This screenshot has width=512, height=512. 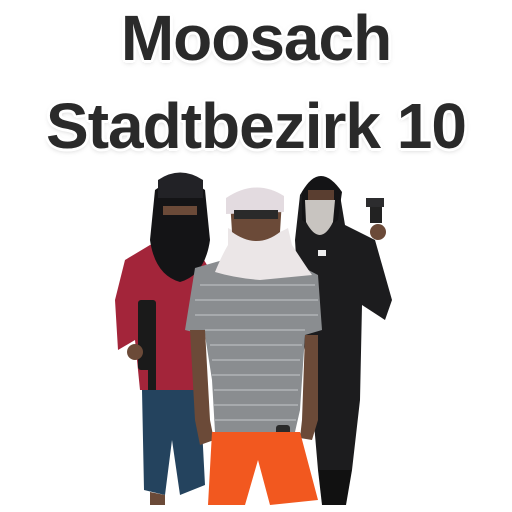 I want to click on title-line-1: Moosach, so click(x=256, y=38).